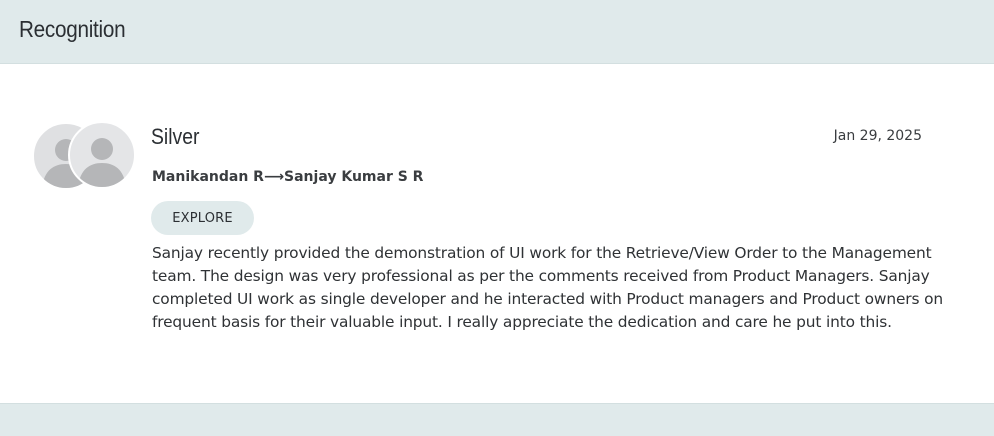  Describe the element at coordinates (877, 136) in the screenshot. I see `recognition-date: Jan 29, 2025` at that location.